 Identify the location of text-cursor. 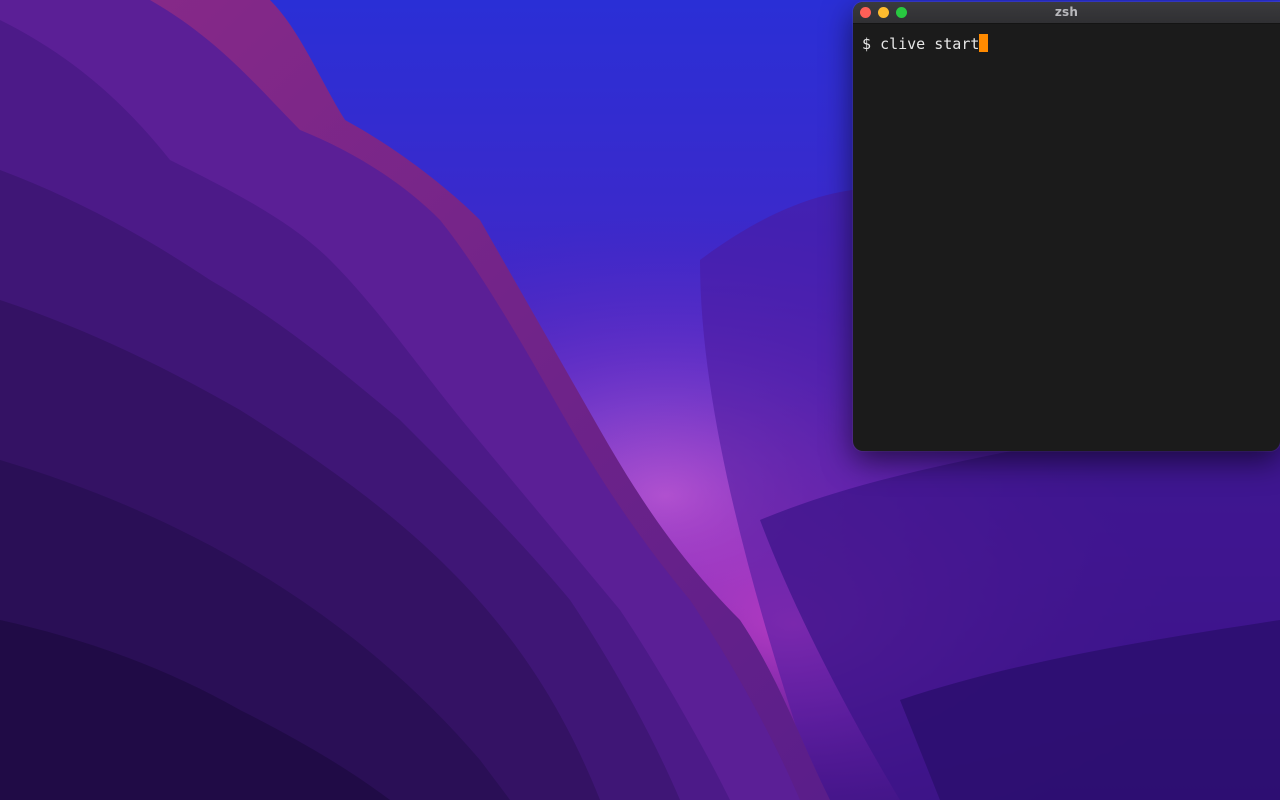
(984, 43).